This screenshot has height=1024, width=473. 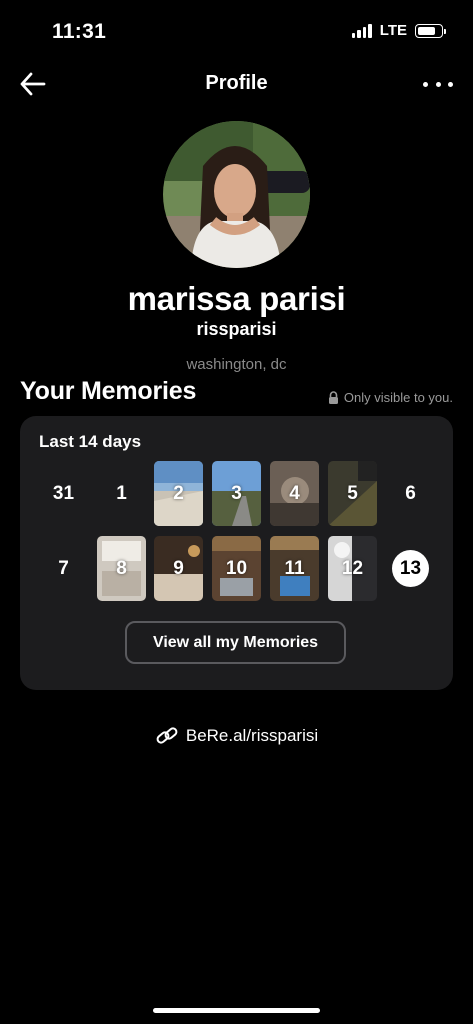 I want to click on memories-title: Your Memories, so click(x=108, y=391).